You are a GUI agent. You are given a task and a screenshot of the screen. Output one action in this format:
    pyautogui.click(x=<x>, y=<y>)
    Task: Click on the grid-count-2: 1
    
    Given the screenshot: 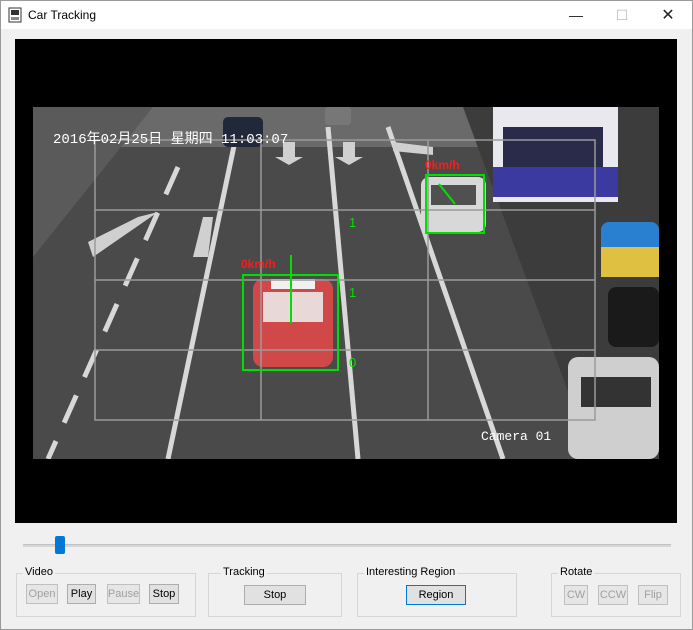 What is the action you would take?
    pyautogui.click(x=352, y=292)
    